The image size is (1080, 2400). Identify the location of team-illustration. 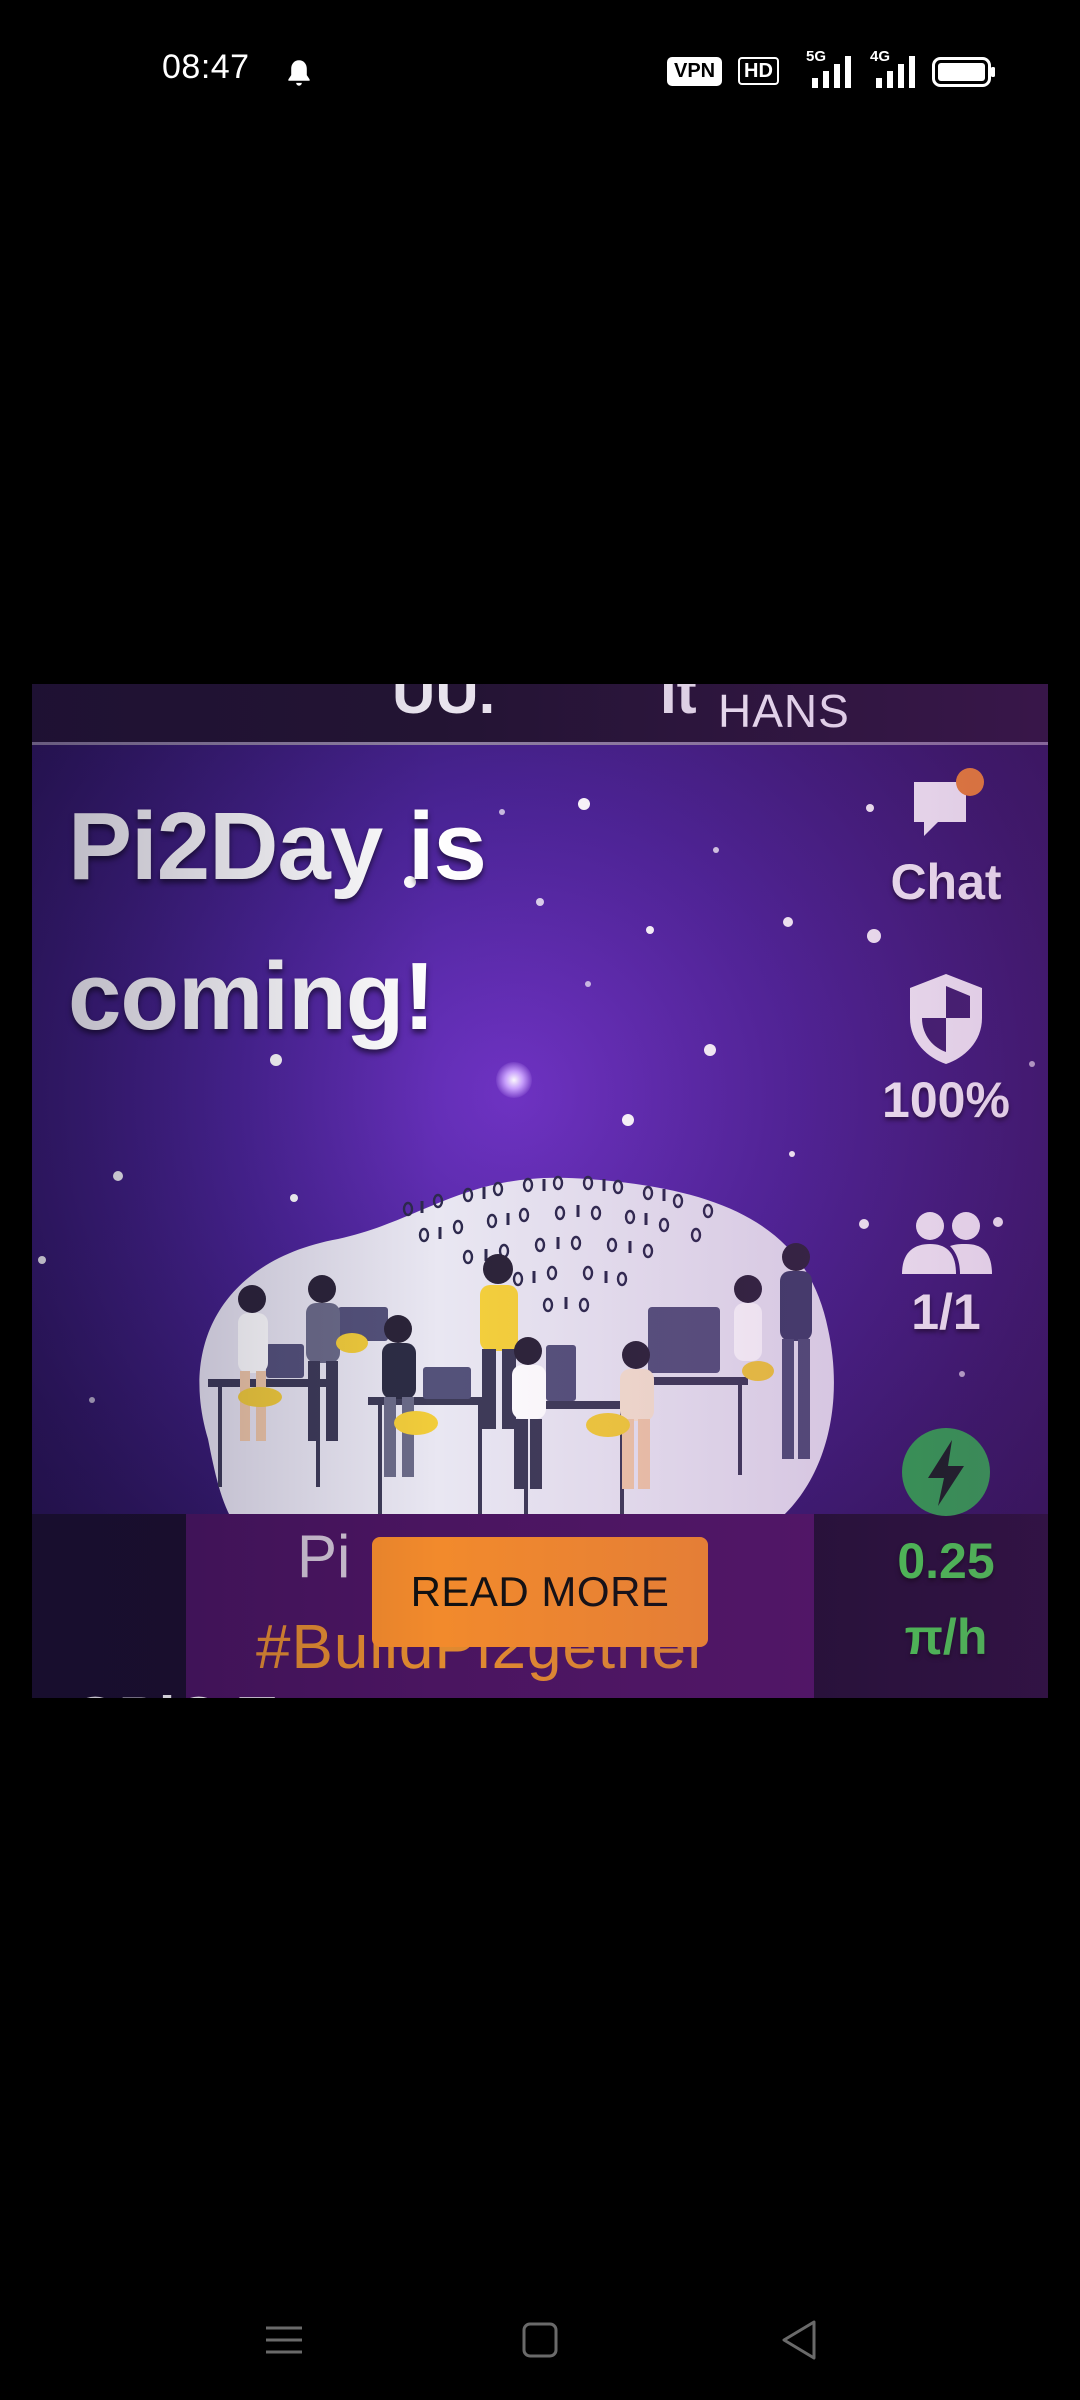
(516, 1362).